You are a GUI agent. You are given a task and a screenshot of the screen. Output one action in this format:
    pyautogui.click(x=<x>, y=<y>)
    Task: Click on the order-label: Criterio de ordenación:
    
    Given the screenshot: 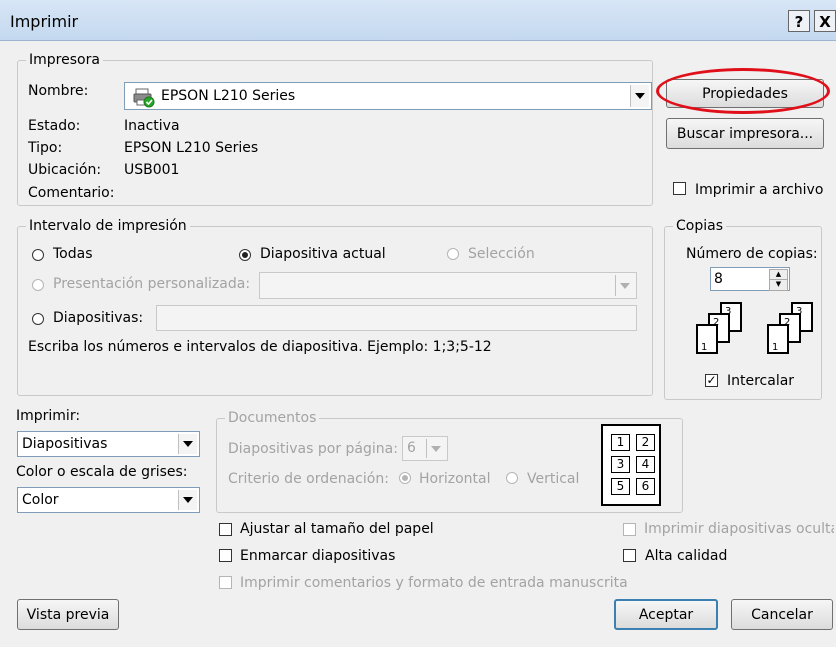 What is the action you would take?
    pyautogui.click(x=308, y=479)
    